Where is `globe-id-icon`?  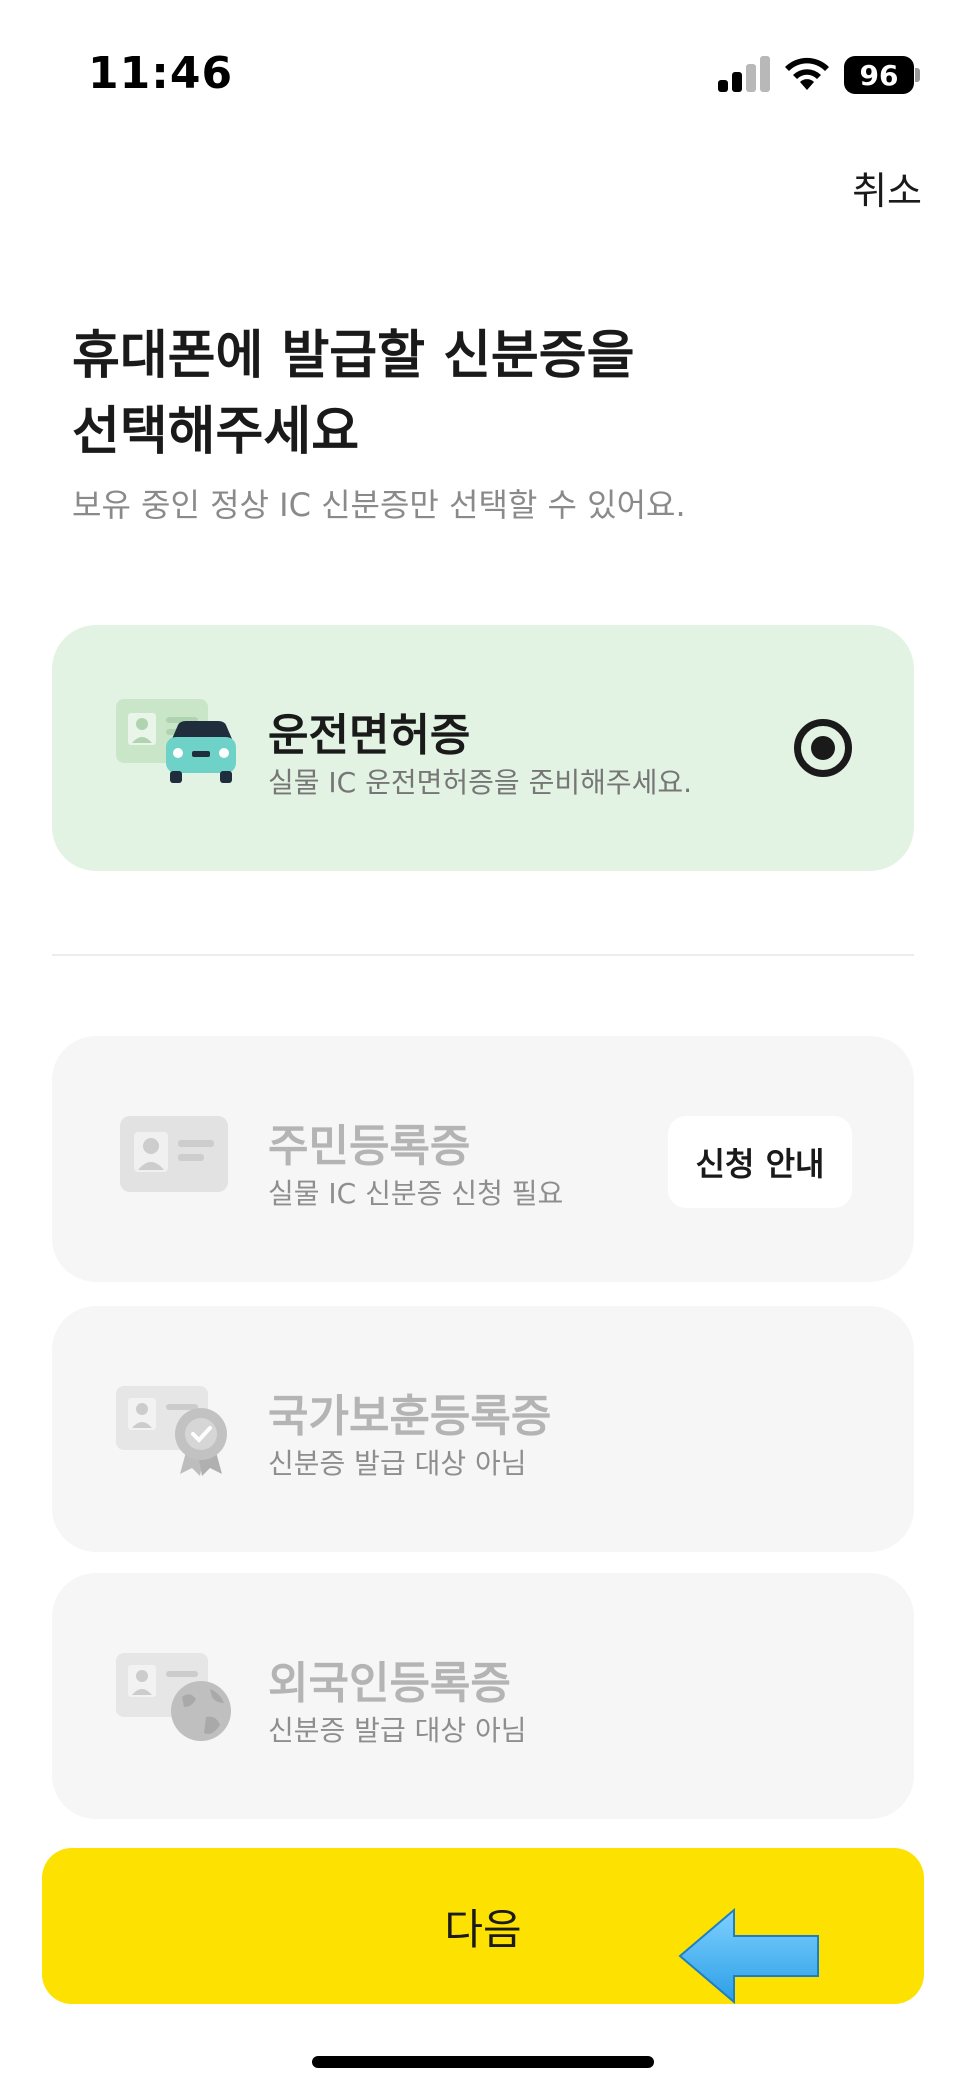
globe-id-icon is located at coordinates (173, 1697).